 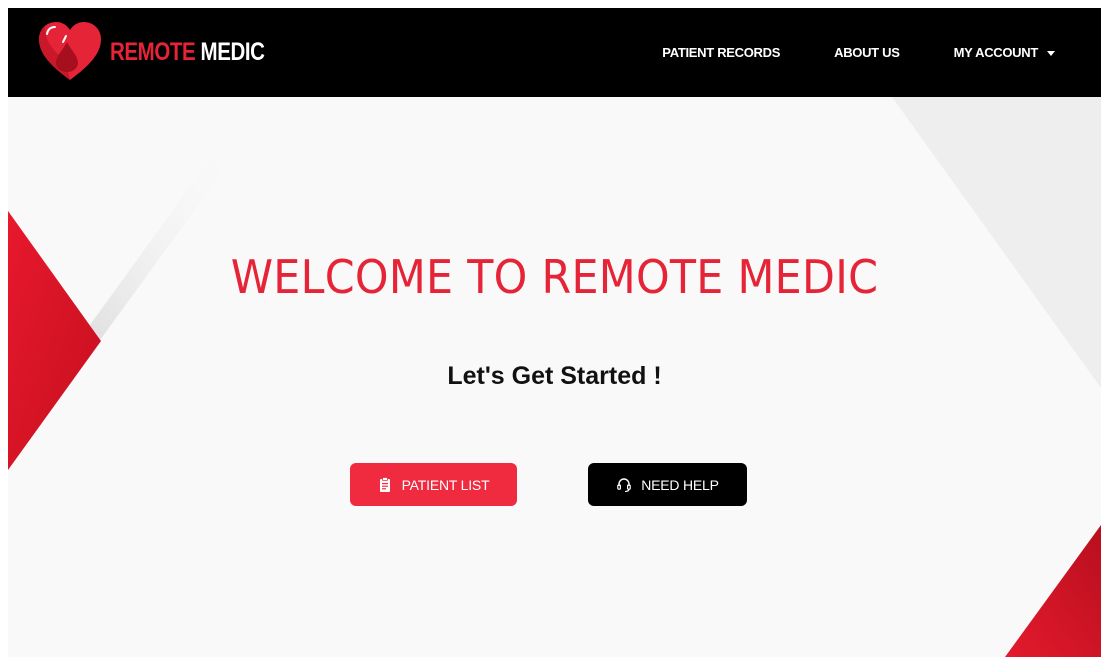 What do you see at coordinates (680, 484) in the screenshot?
I see `need-help-label: NEED HELP` at bounding box center [680, 484].